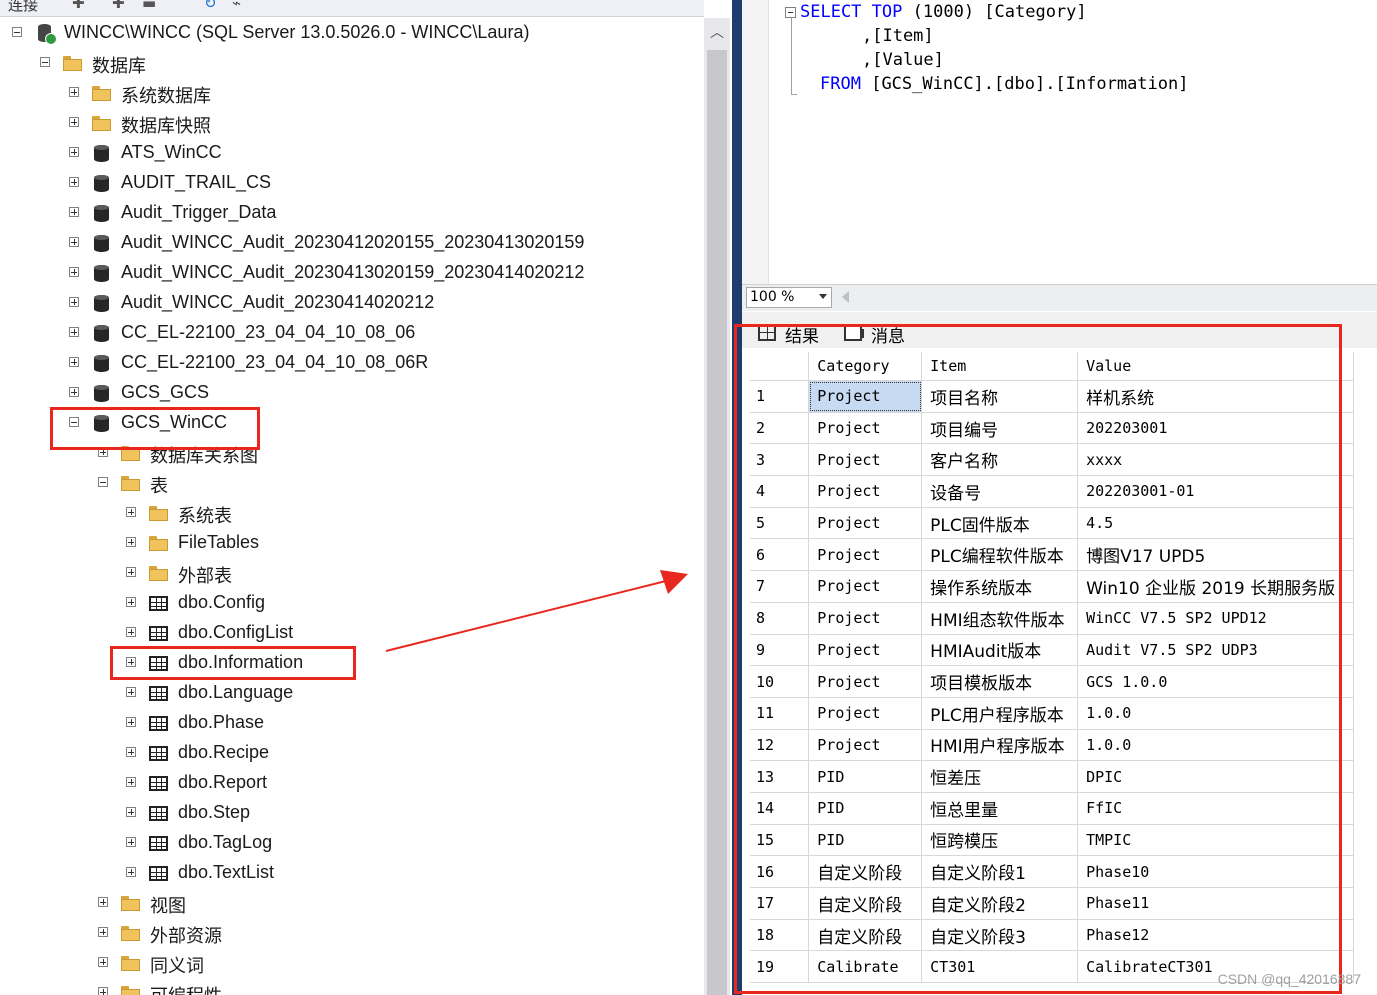 The image size is (1377, 995). I want to click on table-cell: PLC固件版本, so click(1000, 523).